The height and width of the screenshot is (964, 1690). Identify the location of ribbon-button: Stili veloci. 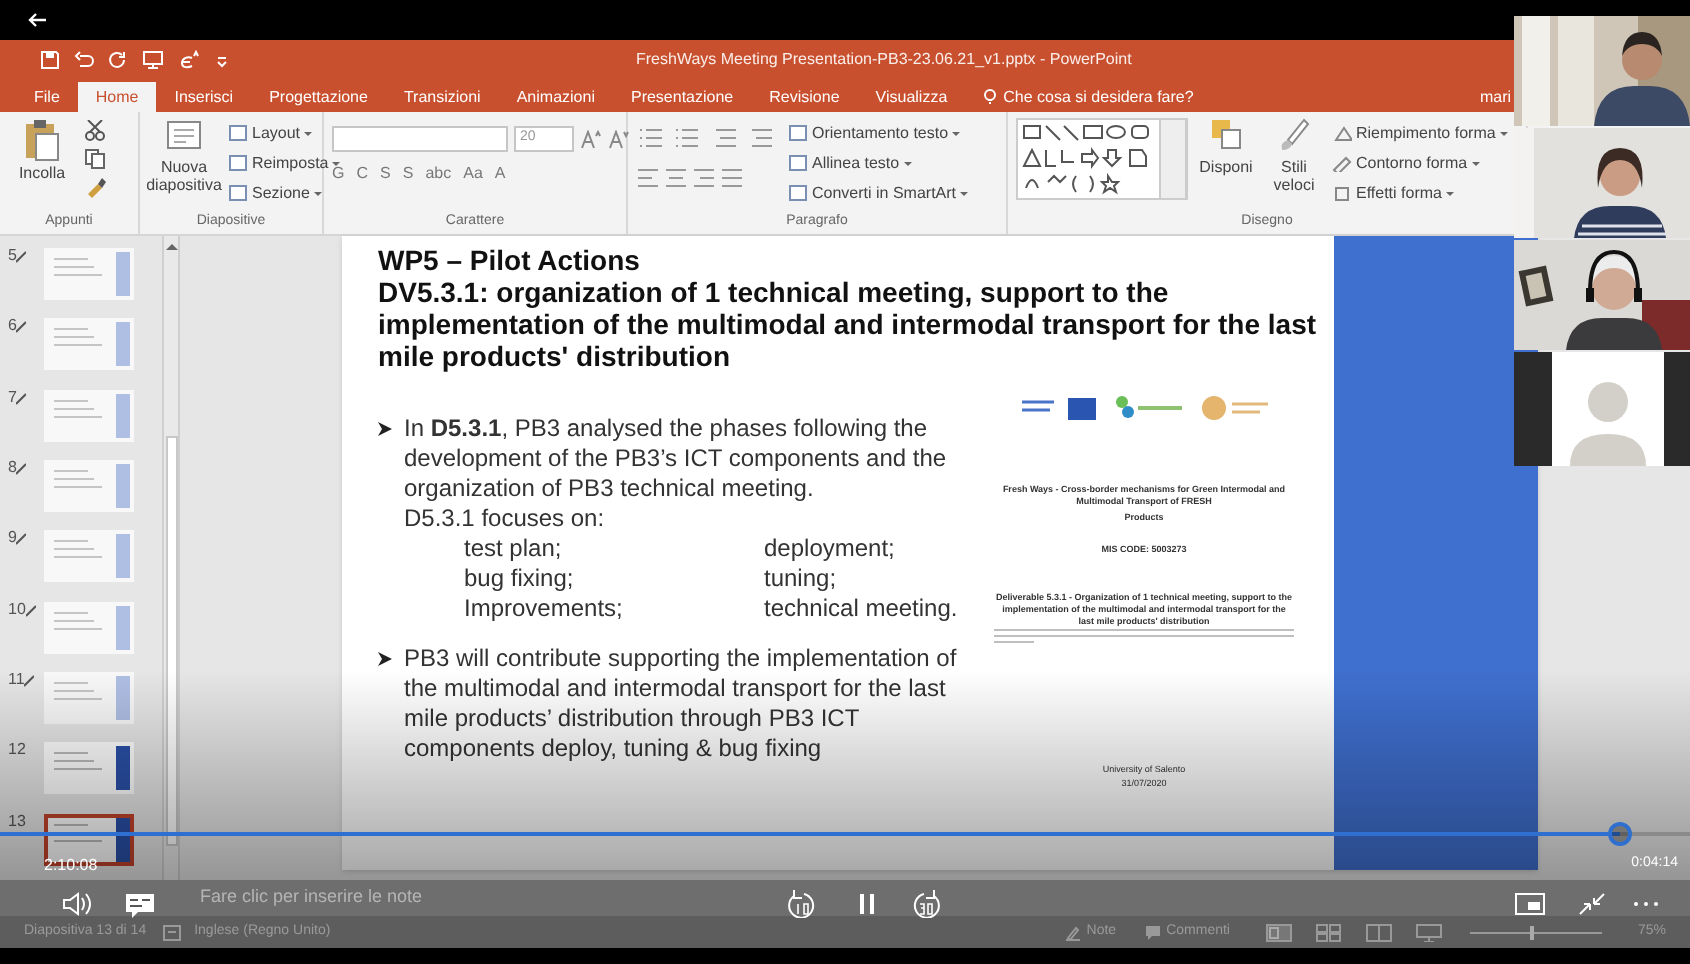
(1294, 165).